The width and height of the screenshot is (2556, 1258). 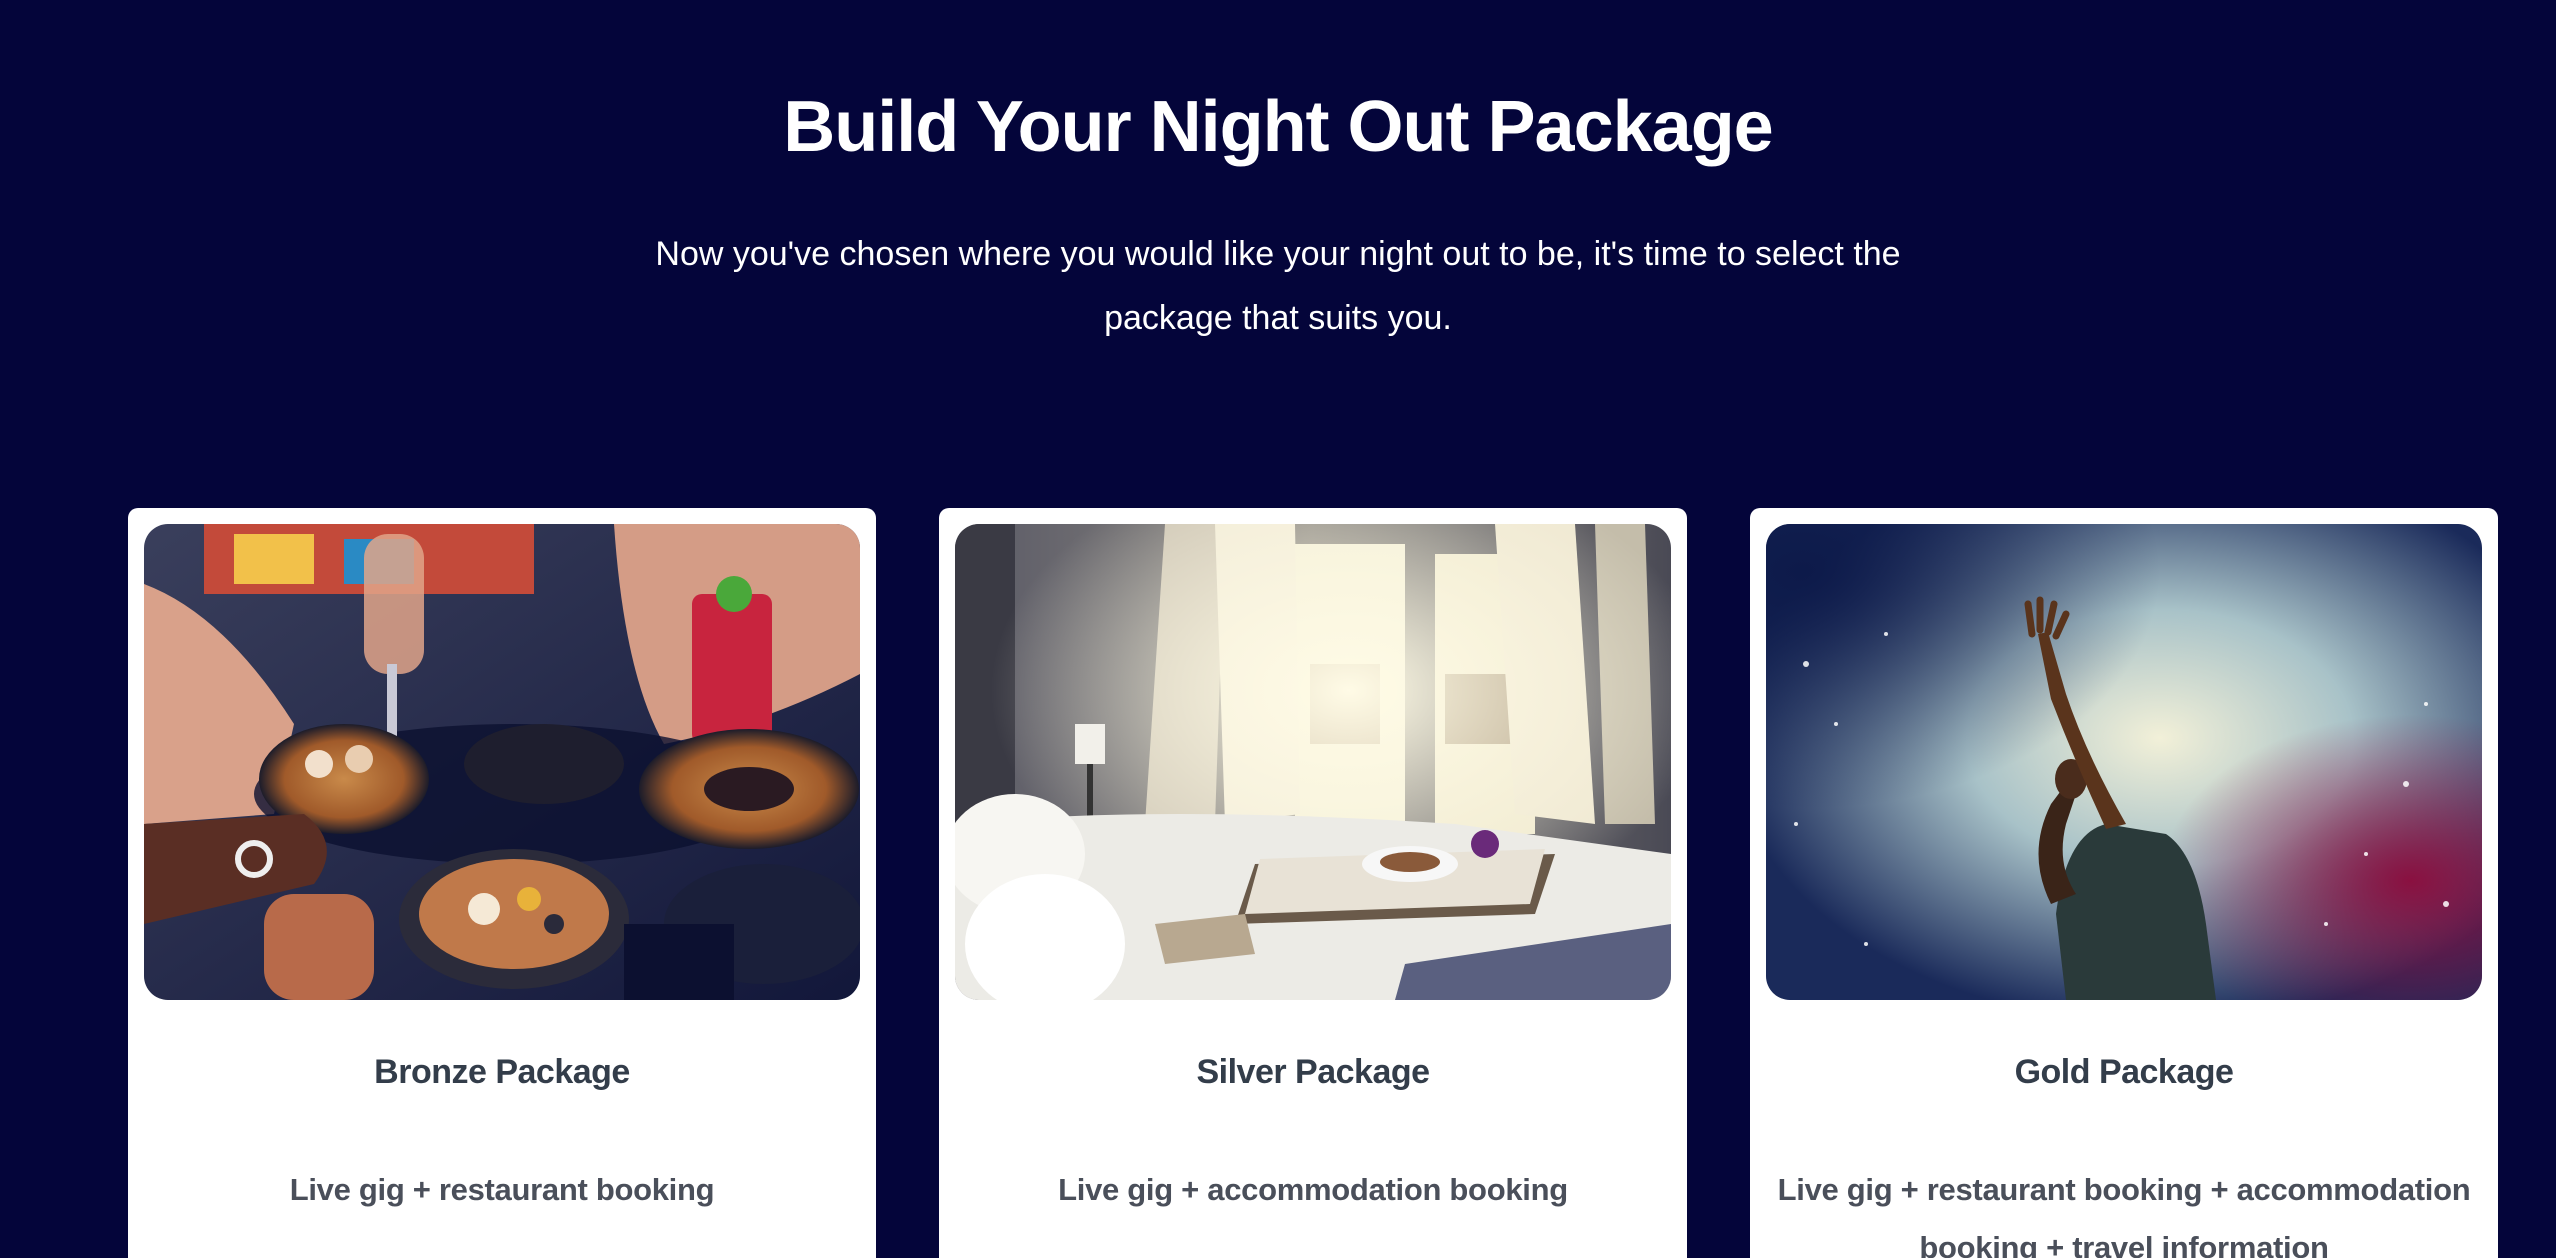 I want to click on concert-performer-photo, so click(x=2124, y=762).